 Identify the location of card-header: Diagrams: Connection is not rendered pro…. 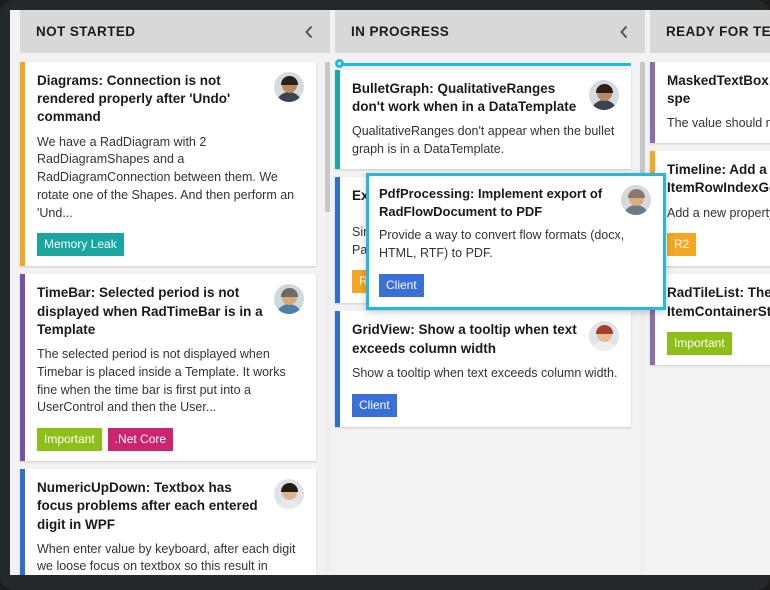
(170, 99).